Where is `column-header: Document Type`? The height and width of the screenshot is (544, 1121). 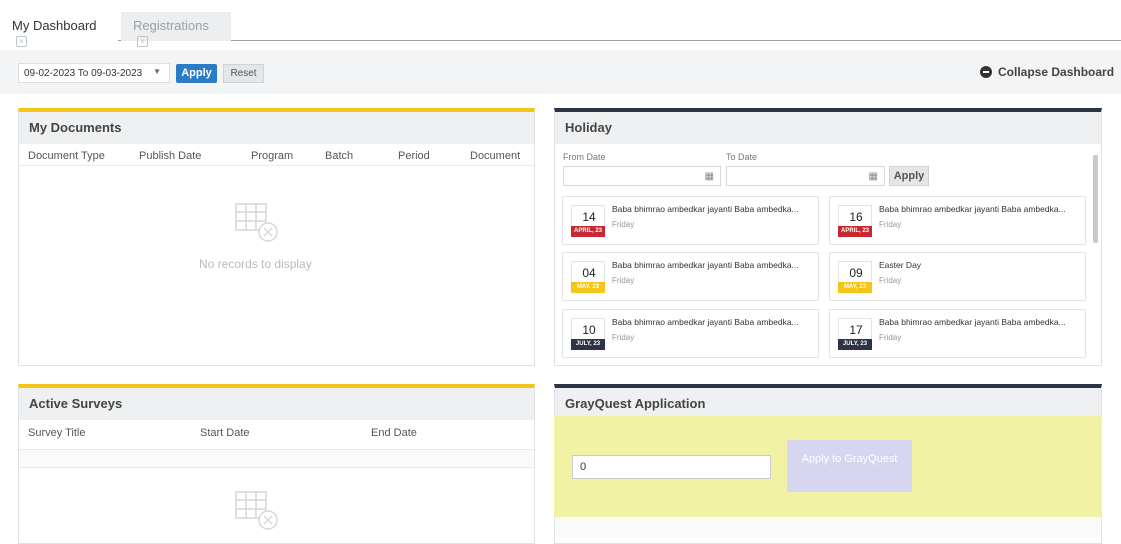
column-header: Document Type is located at coordinates (66, 156).